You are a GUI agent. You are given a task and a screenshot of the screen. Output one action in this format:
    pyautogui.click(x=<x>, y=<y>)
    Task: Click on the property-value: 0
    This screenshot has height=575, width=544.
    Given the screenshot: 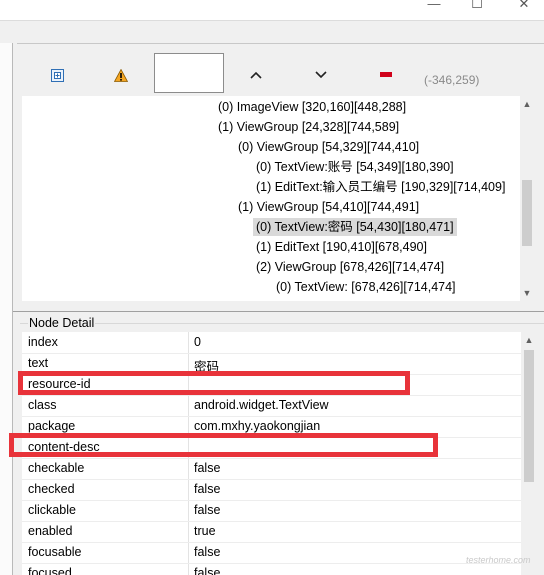 What is the action you would take?
    pyautogui.click(x=197, y=342)
    